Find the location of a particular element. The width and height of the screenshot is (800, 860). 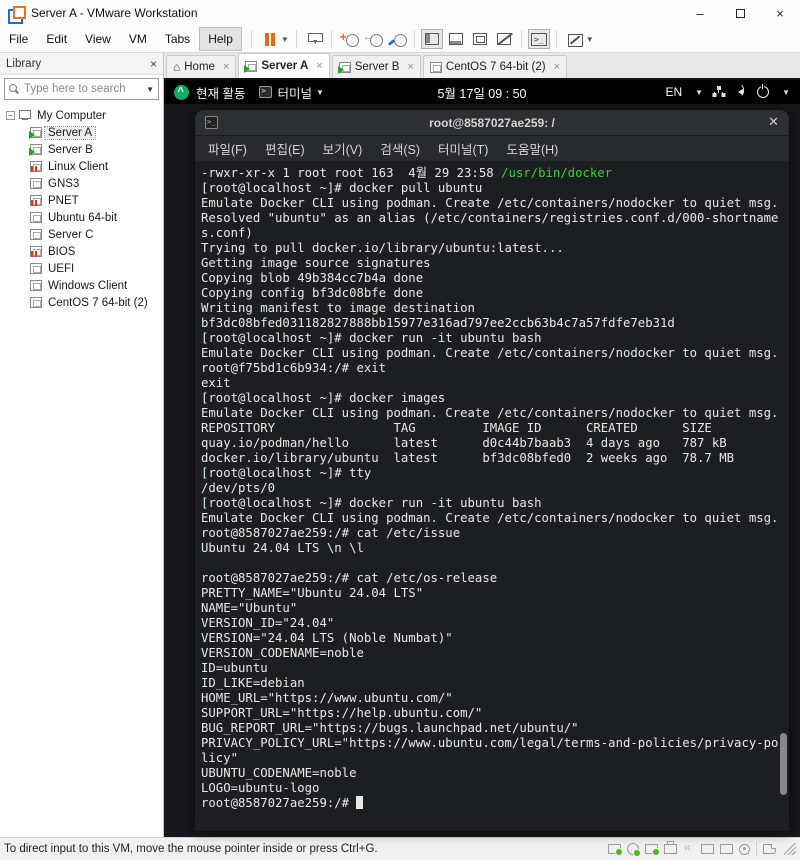

vm-running-icon is located at coordinates (344, 67).